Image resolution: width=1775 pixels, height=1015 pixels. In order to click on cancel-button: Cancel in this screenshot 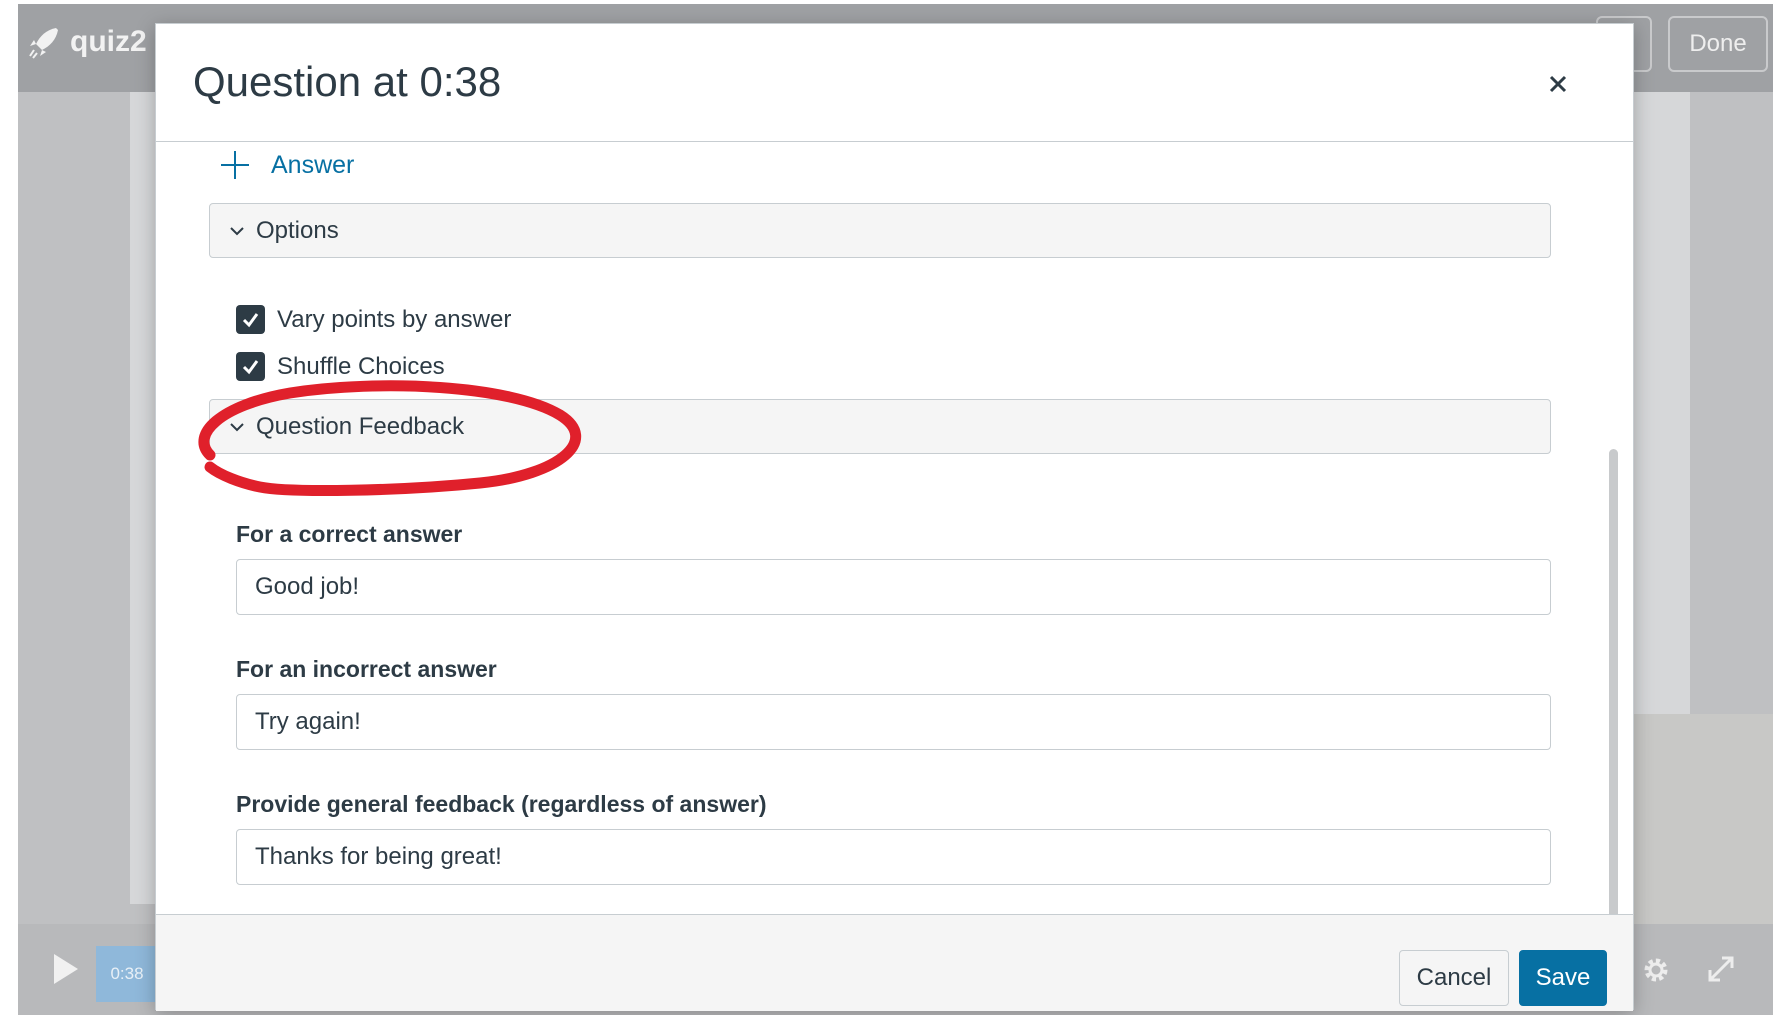, I will do `click(1454, 978)`.